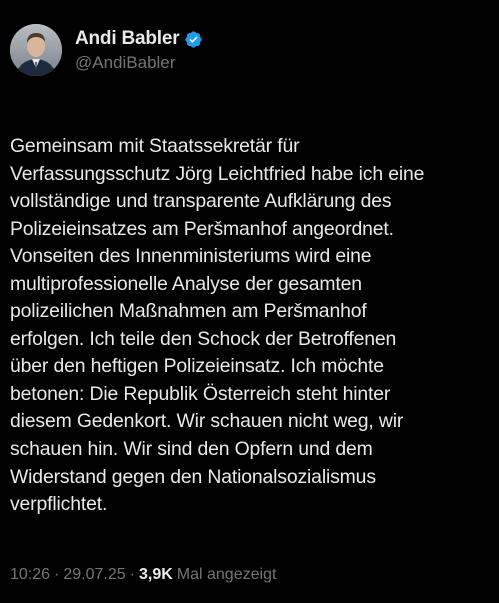 This screenshot has width=499, height=603. What do you see at coordinates (139, 63) in the screenshot?
I see `author-handle: @AndiBabler` at bounding box center [139, 63].